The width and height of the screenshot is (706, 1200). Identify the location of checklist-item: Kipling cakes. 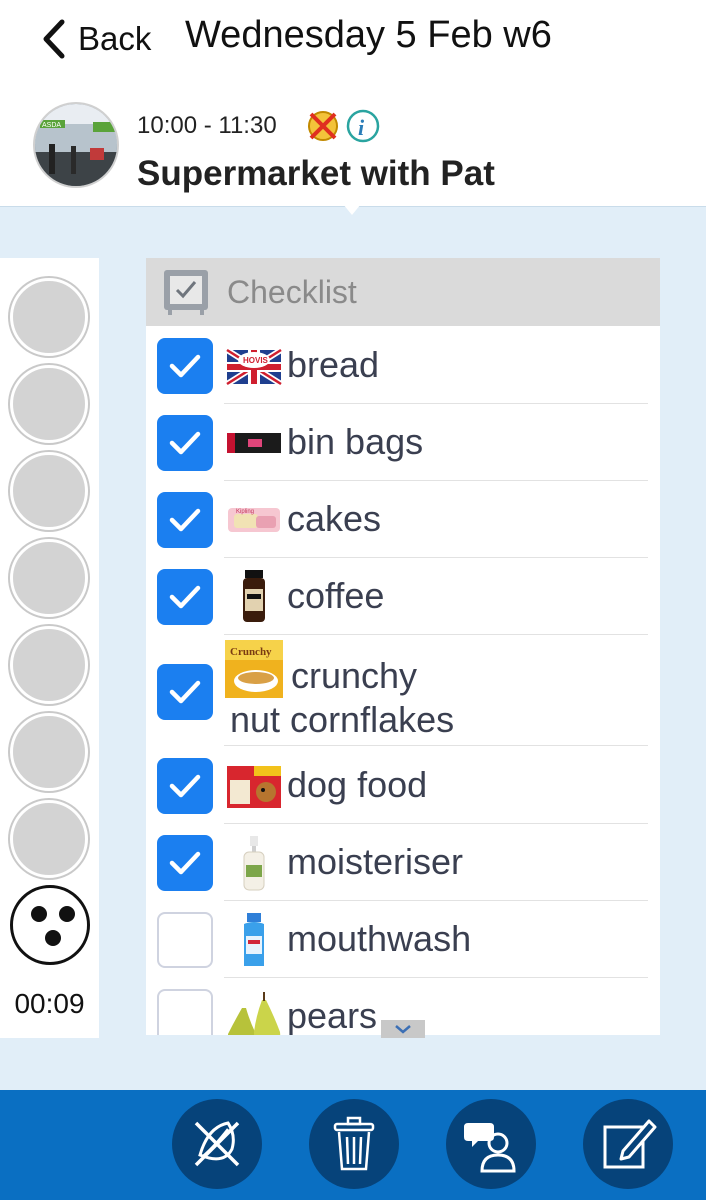
(403, 519).